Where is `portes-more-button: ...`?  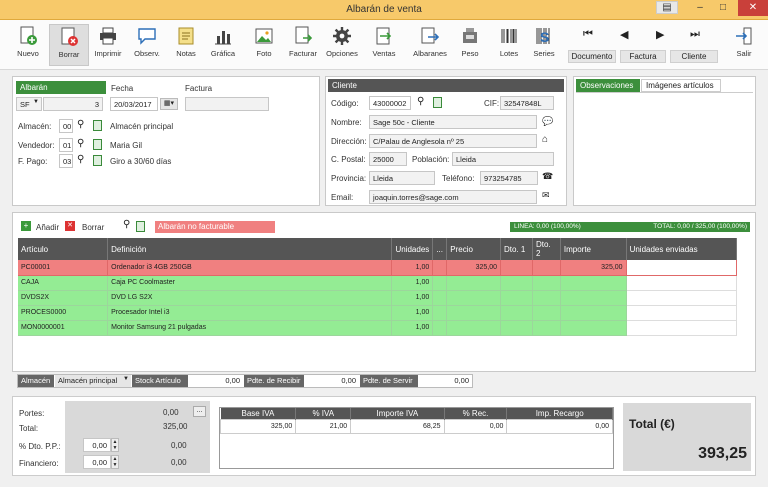
portes-more-button: ... is located at coordinates (199, 411).